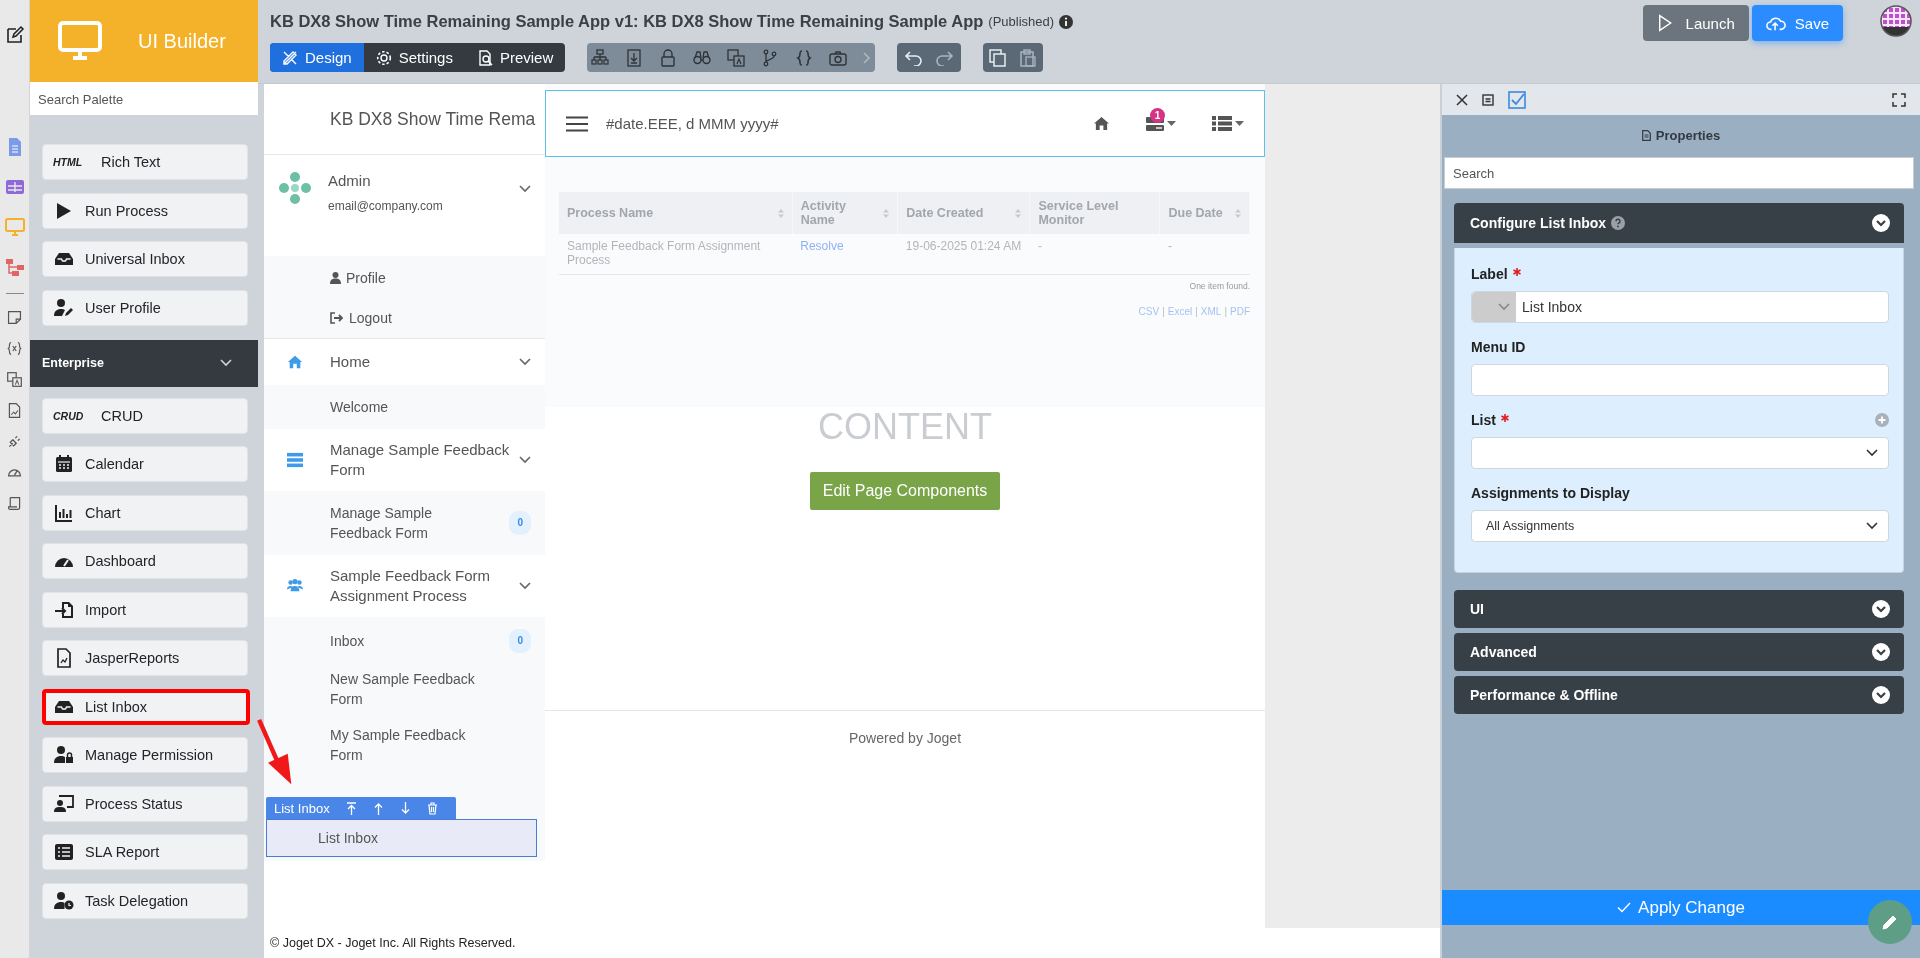 The image size is (1920, 958). I want to click on search-field: Search Palette, so click(144, 99).